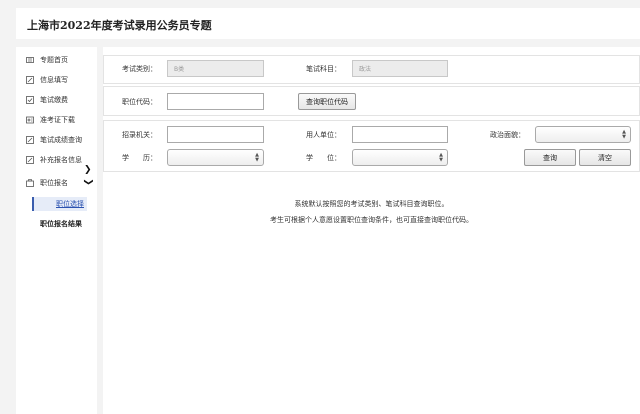  I want to click on briefcase-icon, so click(30, 183).